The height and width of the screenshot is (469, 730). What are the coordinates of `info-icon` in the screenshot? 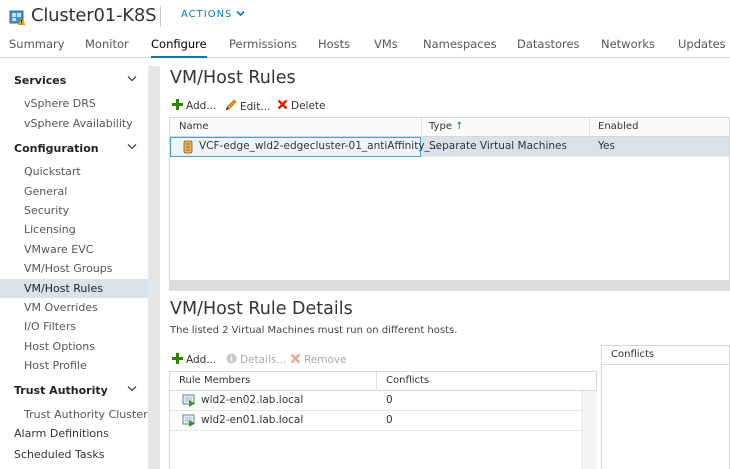 It's located at (231, 360).